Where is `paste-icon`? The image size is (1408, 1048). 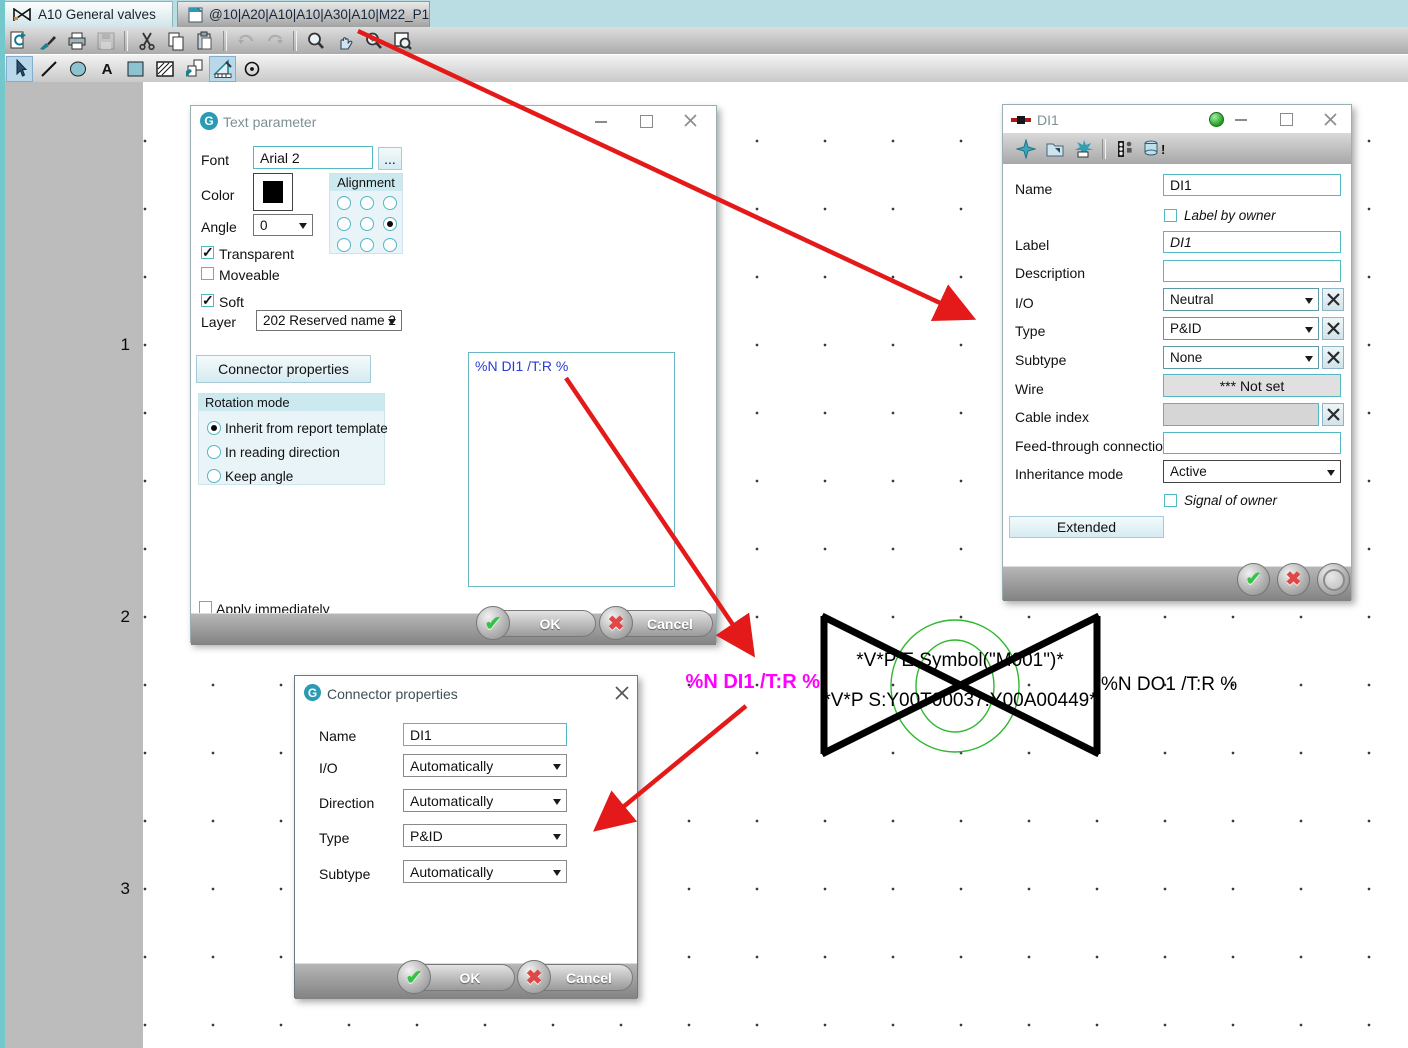 paste-icon is located at coordinates (204, 41).